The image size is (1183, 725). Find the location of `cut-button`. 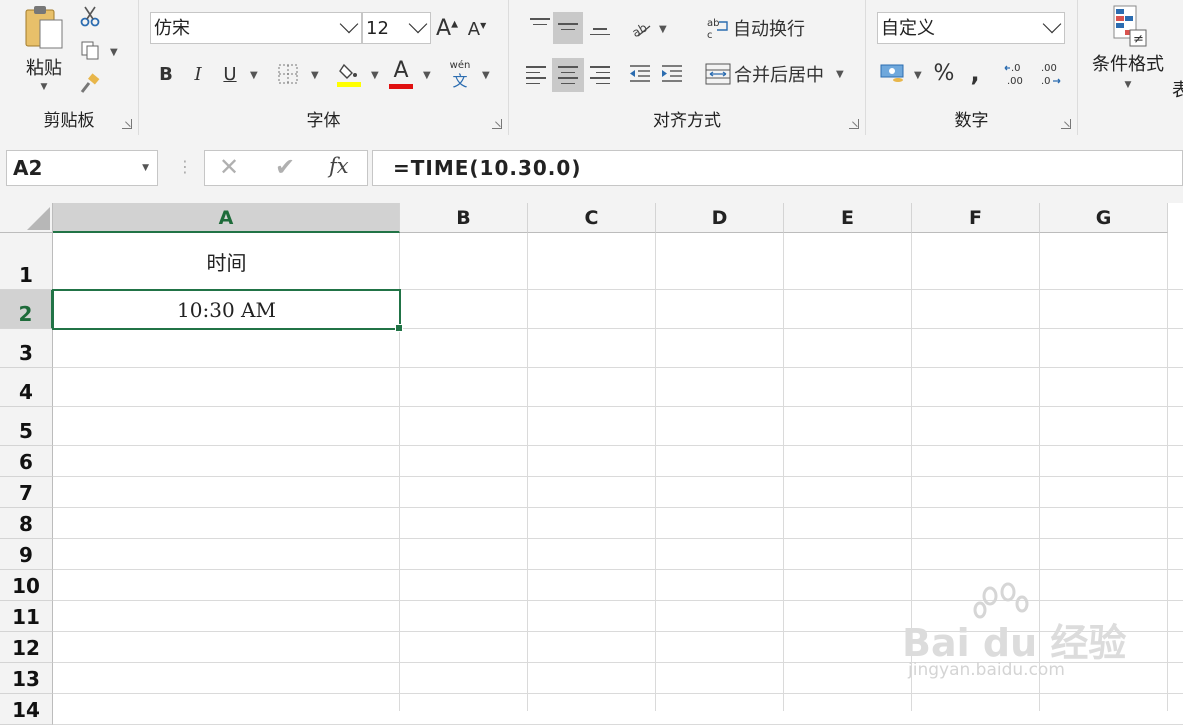

cut-button is located at coordinates (90, 16).